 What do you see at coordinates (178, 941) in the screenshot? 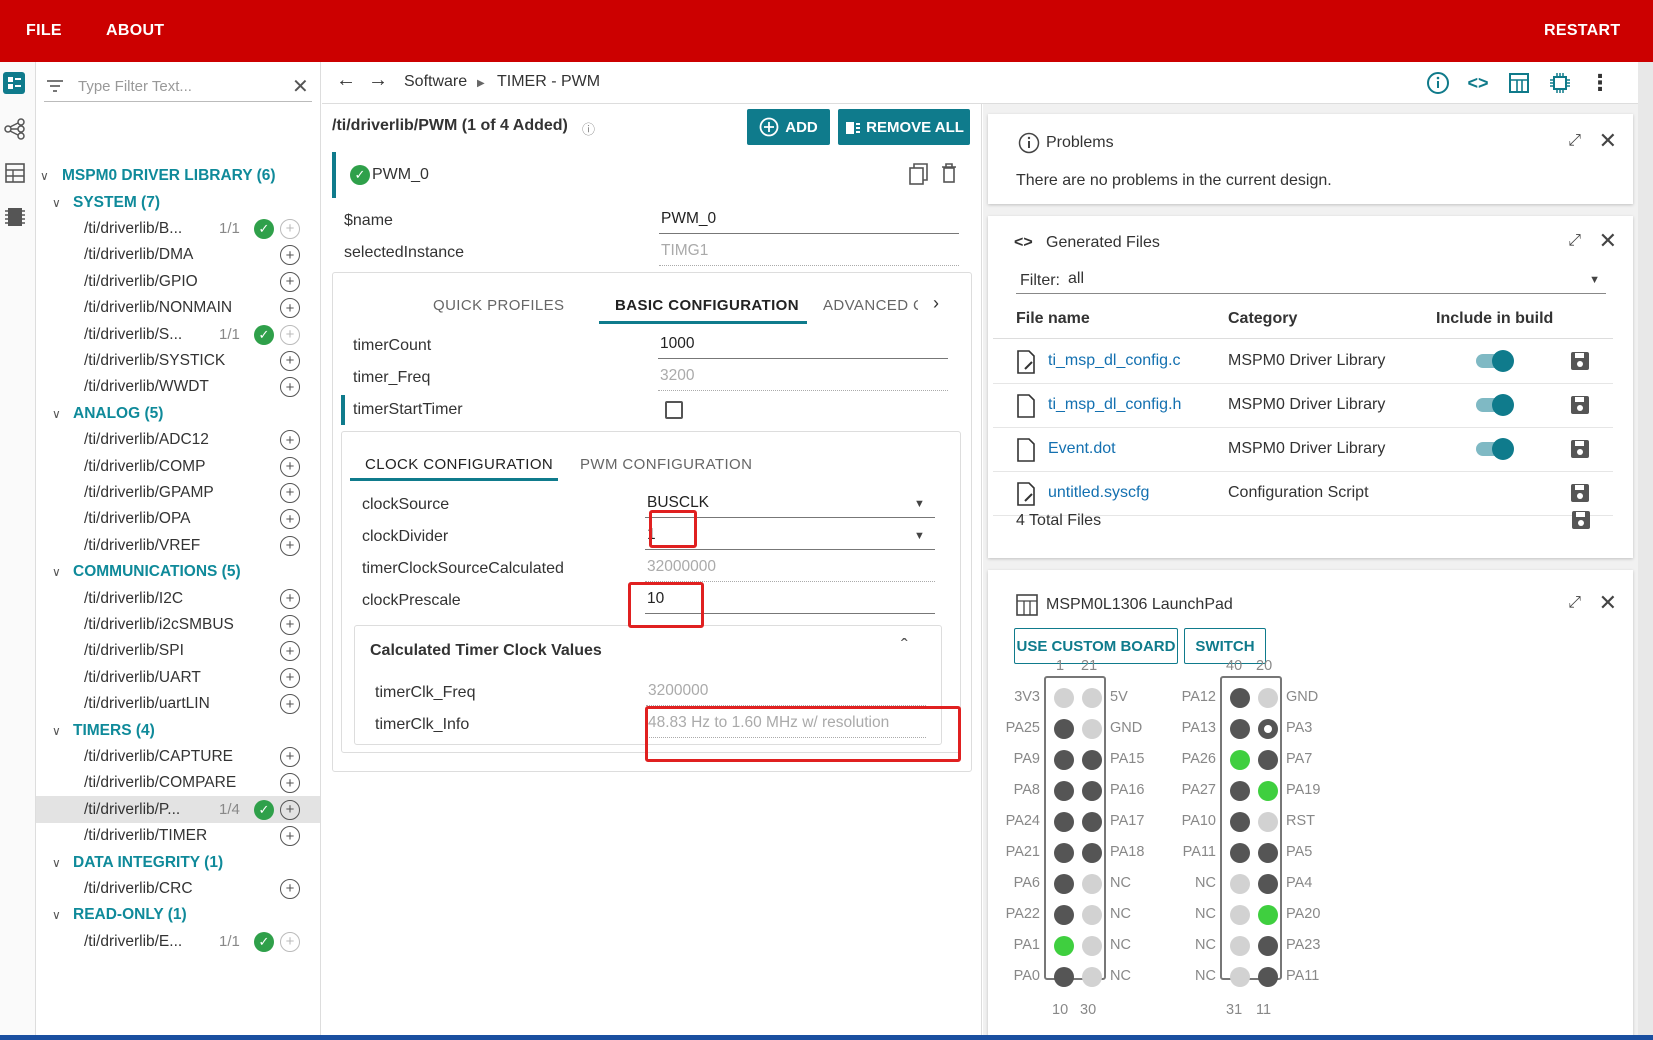
I see `tree-module: /ti/driverlib/E... 1/1 ✓ +` at bounding box center [178, 941].